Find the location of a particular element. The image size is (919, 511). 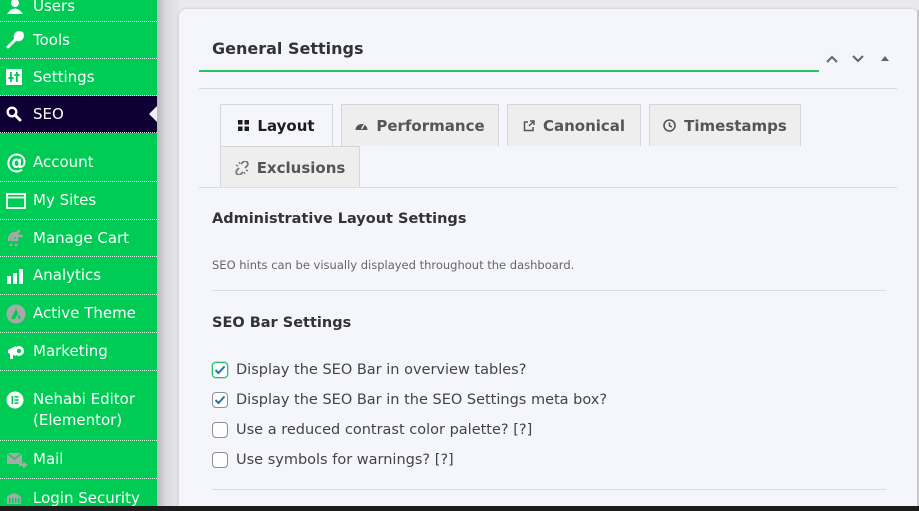

browser-window-icon is located at coordinates (16, 200).